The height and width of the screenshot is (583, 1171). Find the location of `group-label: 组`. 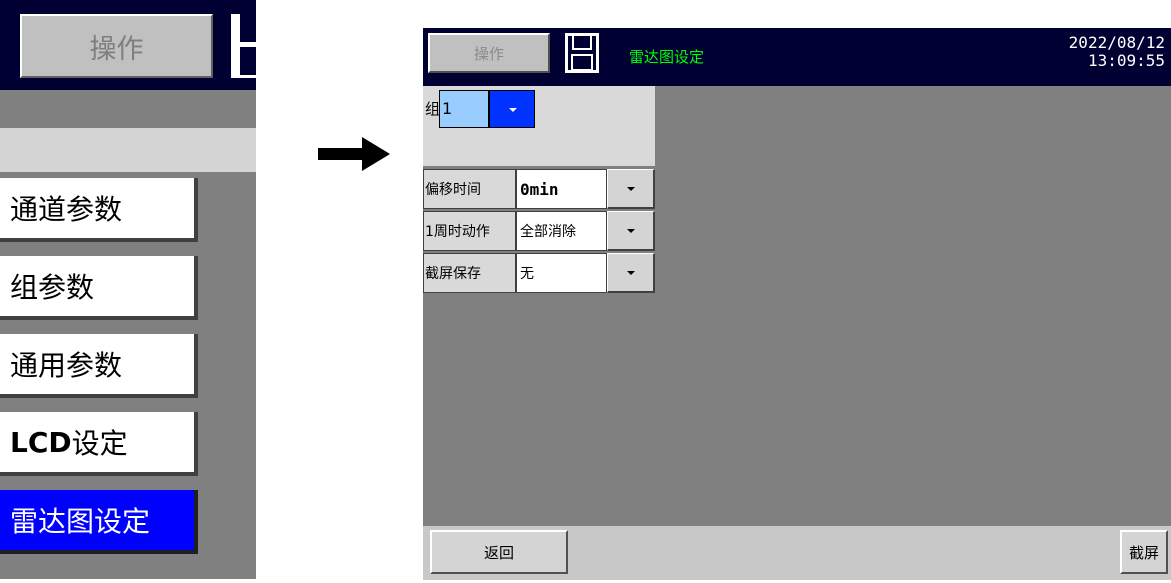

group-label: 组 is located at coordinates (433, 109).